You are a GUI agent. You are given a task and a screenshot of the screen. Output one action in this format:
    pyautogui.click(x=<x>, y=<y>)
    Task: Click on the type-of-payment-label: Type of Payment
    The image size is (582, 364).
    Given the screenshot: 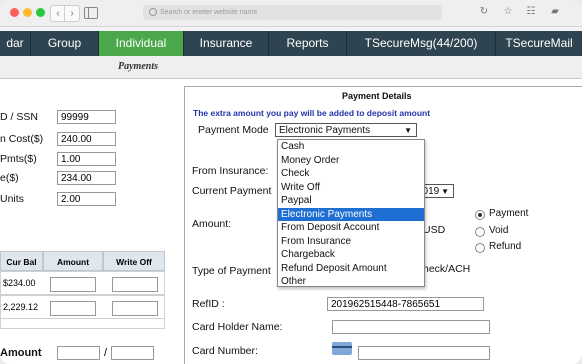 What is the action you would take?
    pyautogui.click(x=231, y=271)
    